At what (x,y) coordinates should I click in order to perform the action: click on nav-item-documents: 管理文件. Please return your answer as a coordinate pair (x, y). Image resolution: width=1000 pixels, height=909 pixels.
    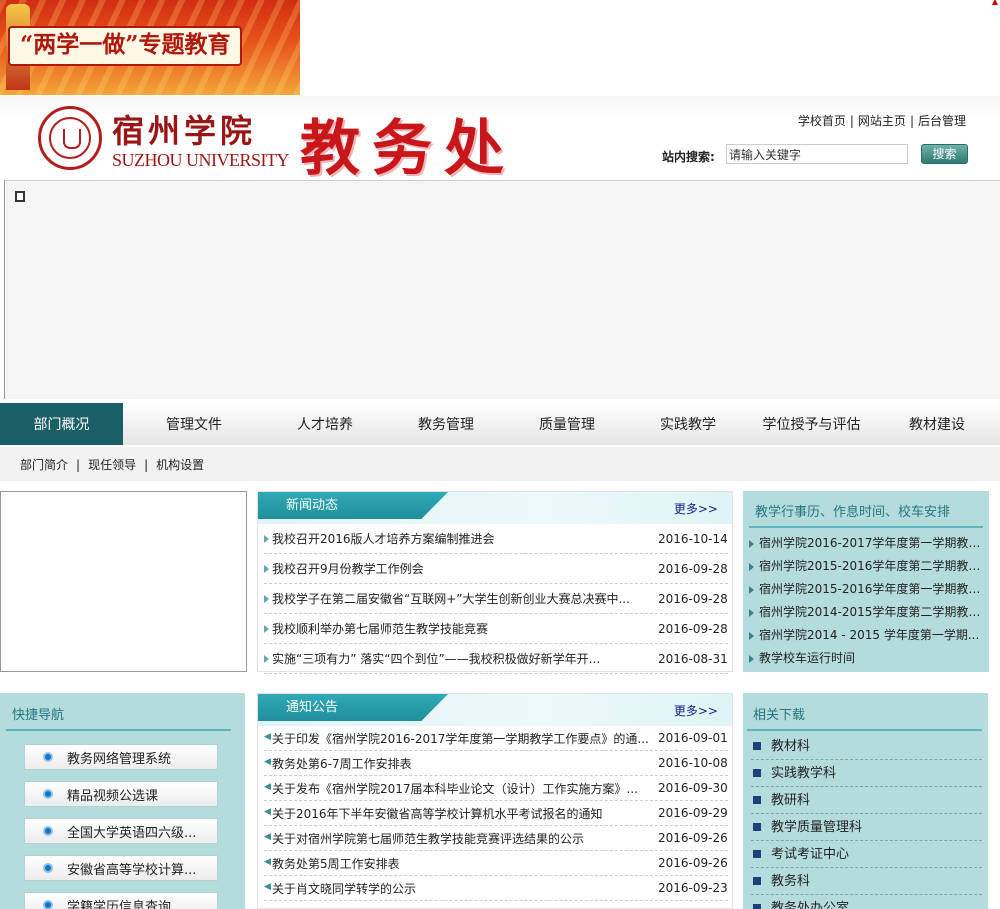
    Looking at the image, I should click on (194, 424).